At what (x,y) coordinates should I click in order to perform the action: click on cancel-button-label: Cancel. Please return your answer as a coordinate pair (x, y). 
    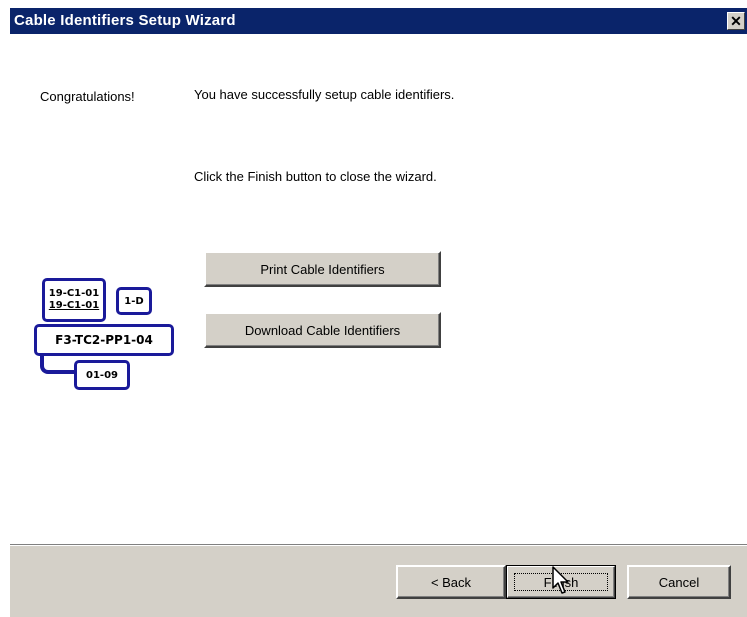
    Looking at the image, I should click on (679, 582).